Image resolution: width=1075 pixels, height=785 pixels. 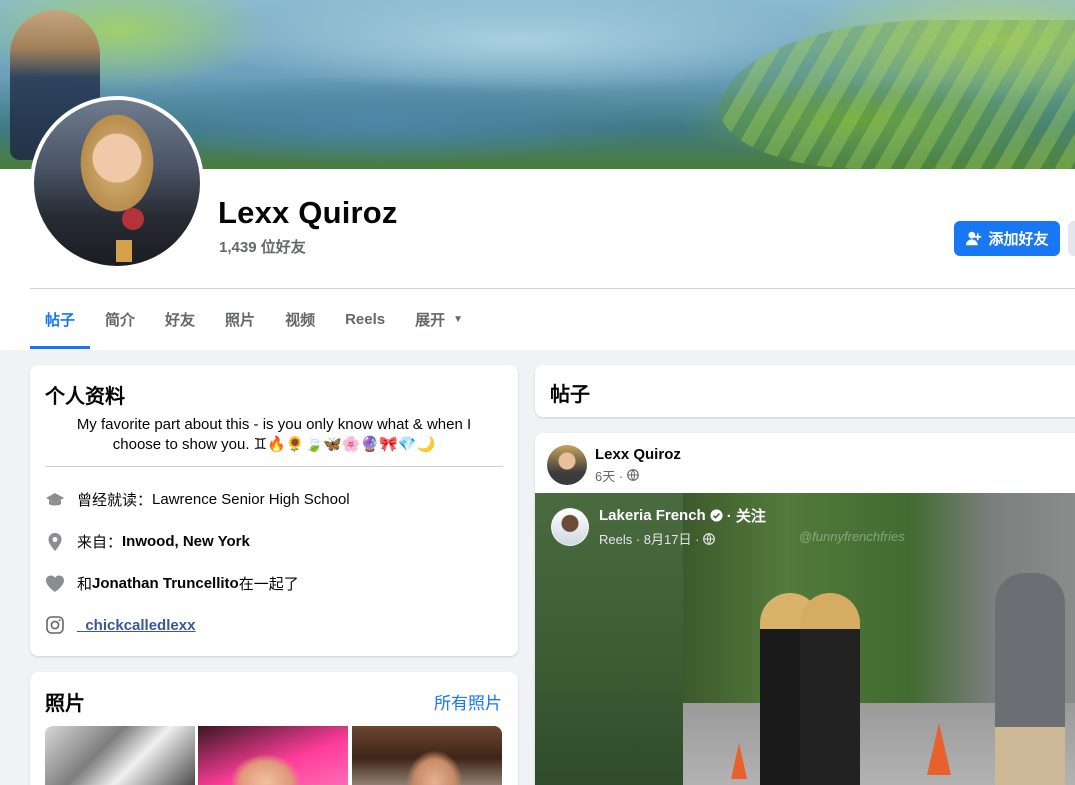 I want to click on shared-author-name: Lakeria French, so click(x=652, y=515).